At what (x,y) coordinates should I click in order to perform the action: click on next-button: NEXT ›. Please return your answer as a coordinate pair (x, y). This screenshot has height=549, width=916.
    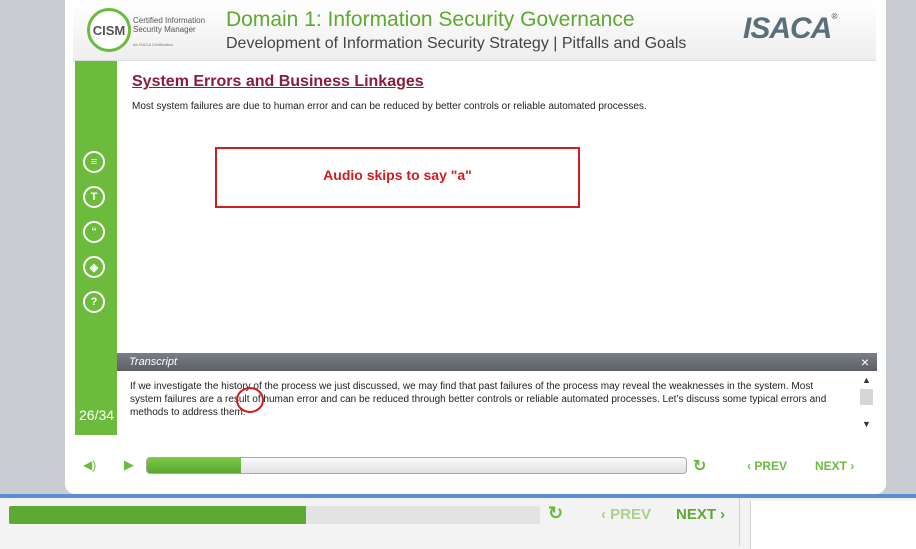
    Looking at the image, I should click on (834, 466).